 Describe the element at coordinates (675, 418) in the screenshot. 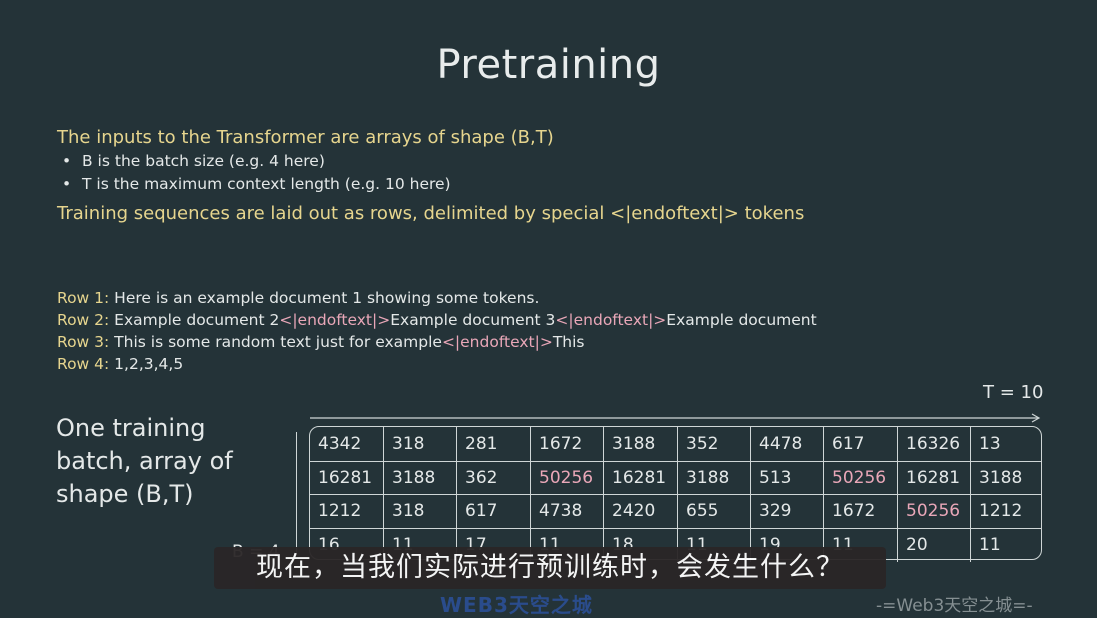

I see `t-axis-arrow-icon` at that location.